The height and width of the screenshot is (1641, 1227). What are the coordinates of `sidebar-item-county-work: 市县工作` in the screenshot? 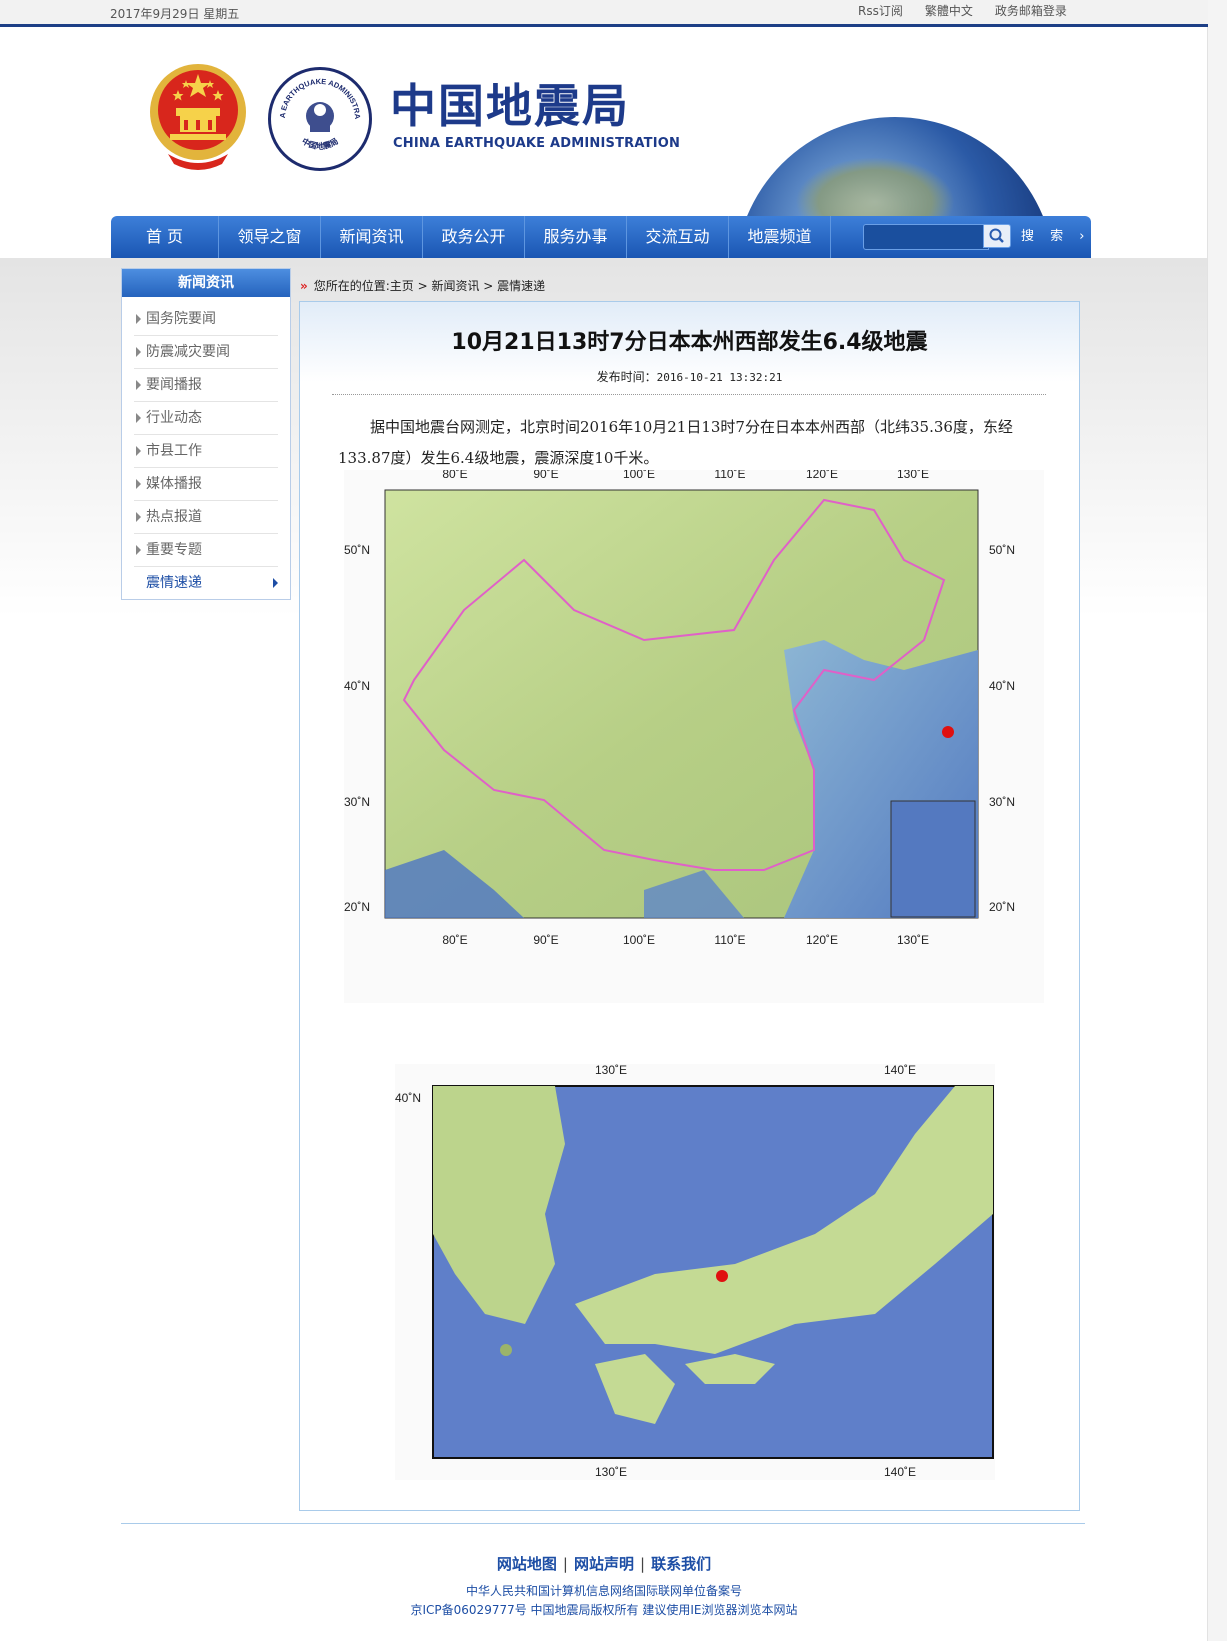 It's located at (206, 451).